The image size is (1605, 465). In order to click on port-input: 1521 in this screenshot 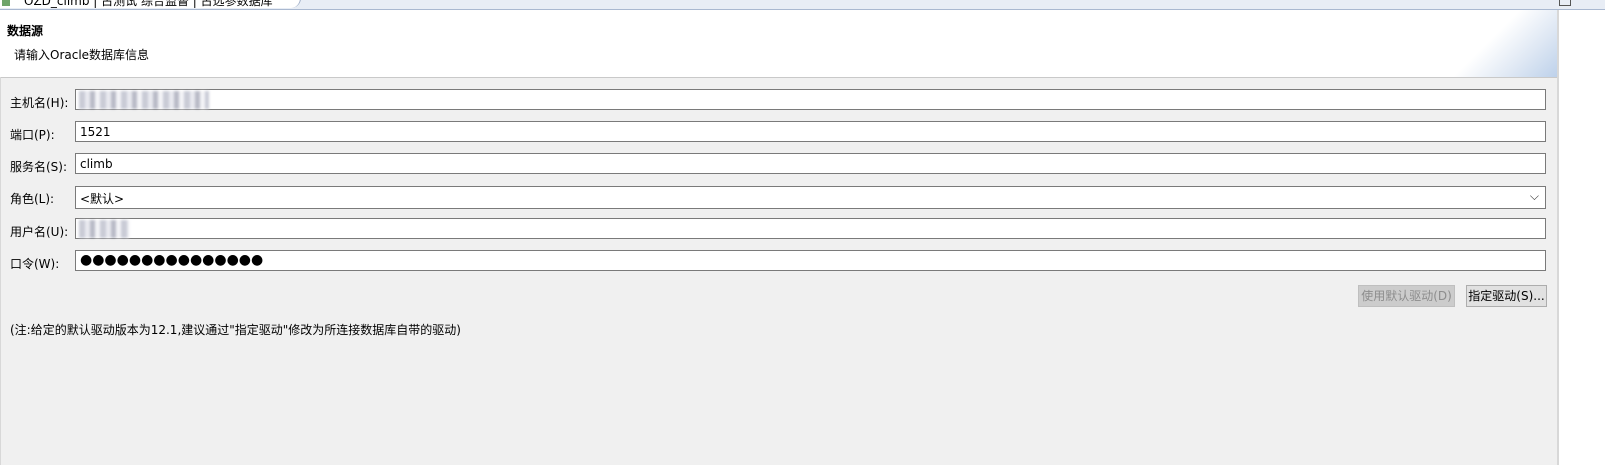, I will do `click(810, 131)`.